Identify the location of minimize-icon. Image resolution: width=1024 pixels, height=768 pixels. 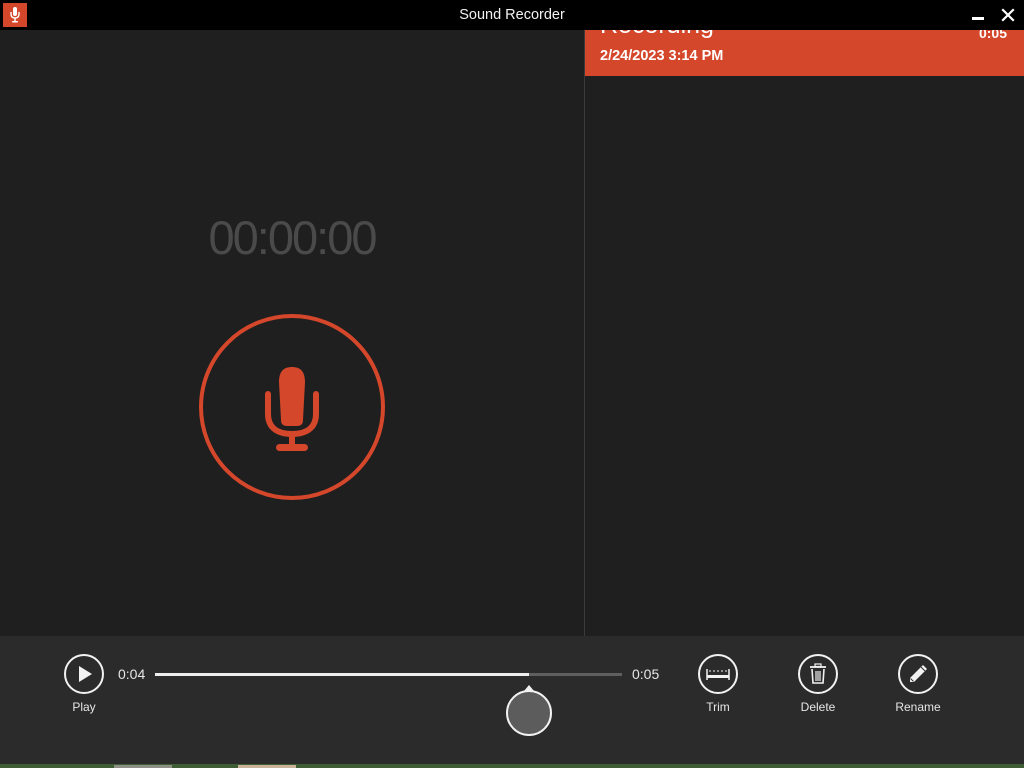
(978, 18).